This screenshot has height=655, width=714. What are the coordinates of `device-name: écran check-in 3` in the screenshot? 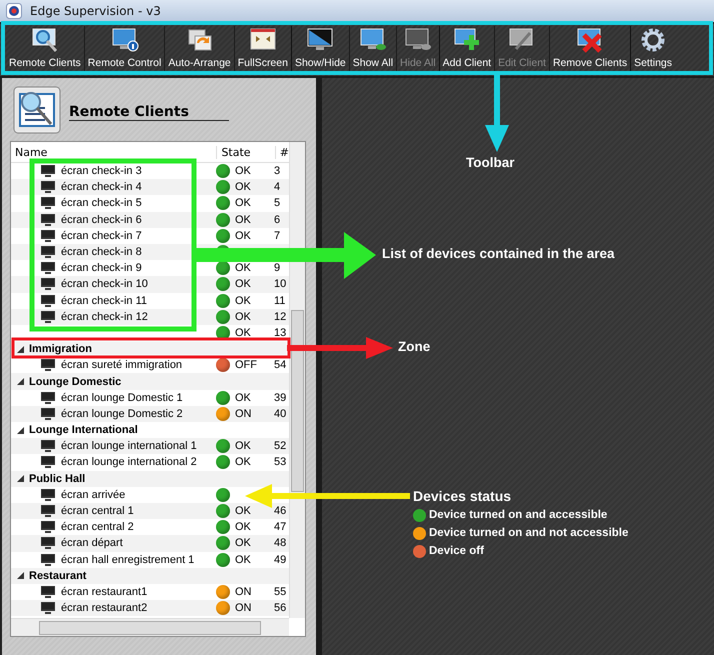 It's located at (101, 171).